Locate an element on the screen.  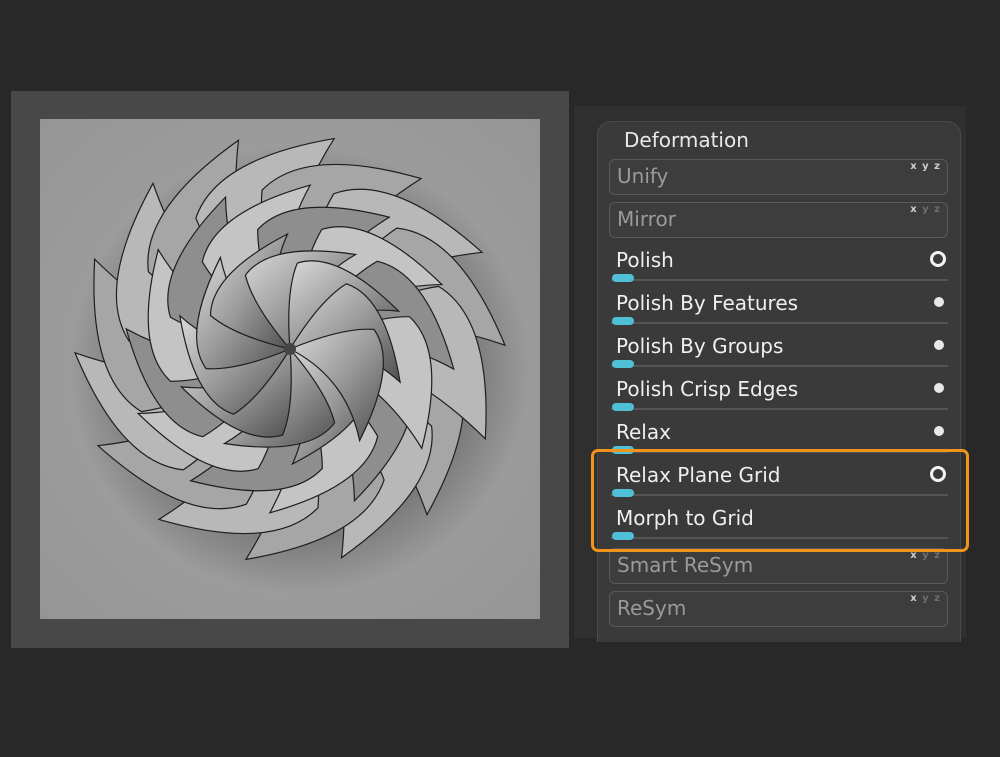
mirror-button: Mirror x y z is located at coordinates (778, 220).